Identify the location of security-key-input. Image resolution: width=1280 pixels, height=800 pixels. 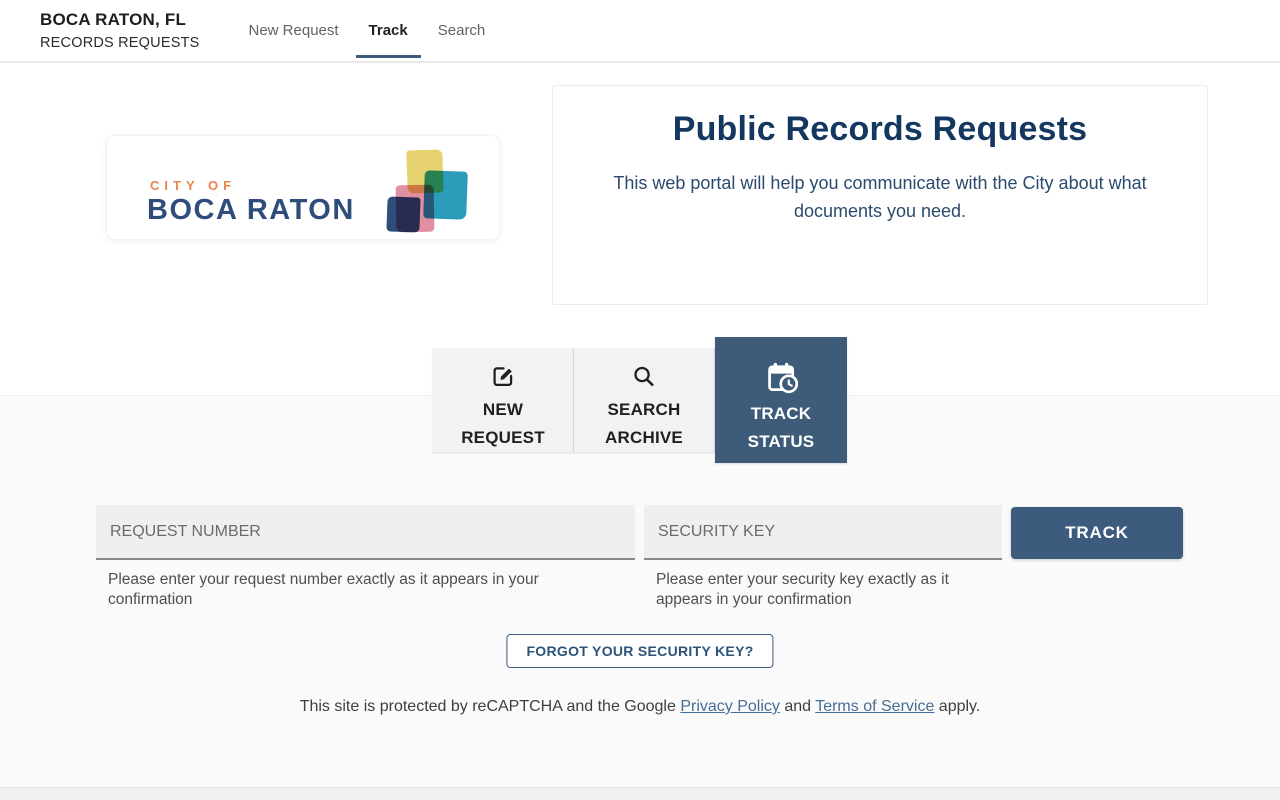
(823, 532).